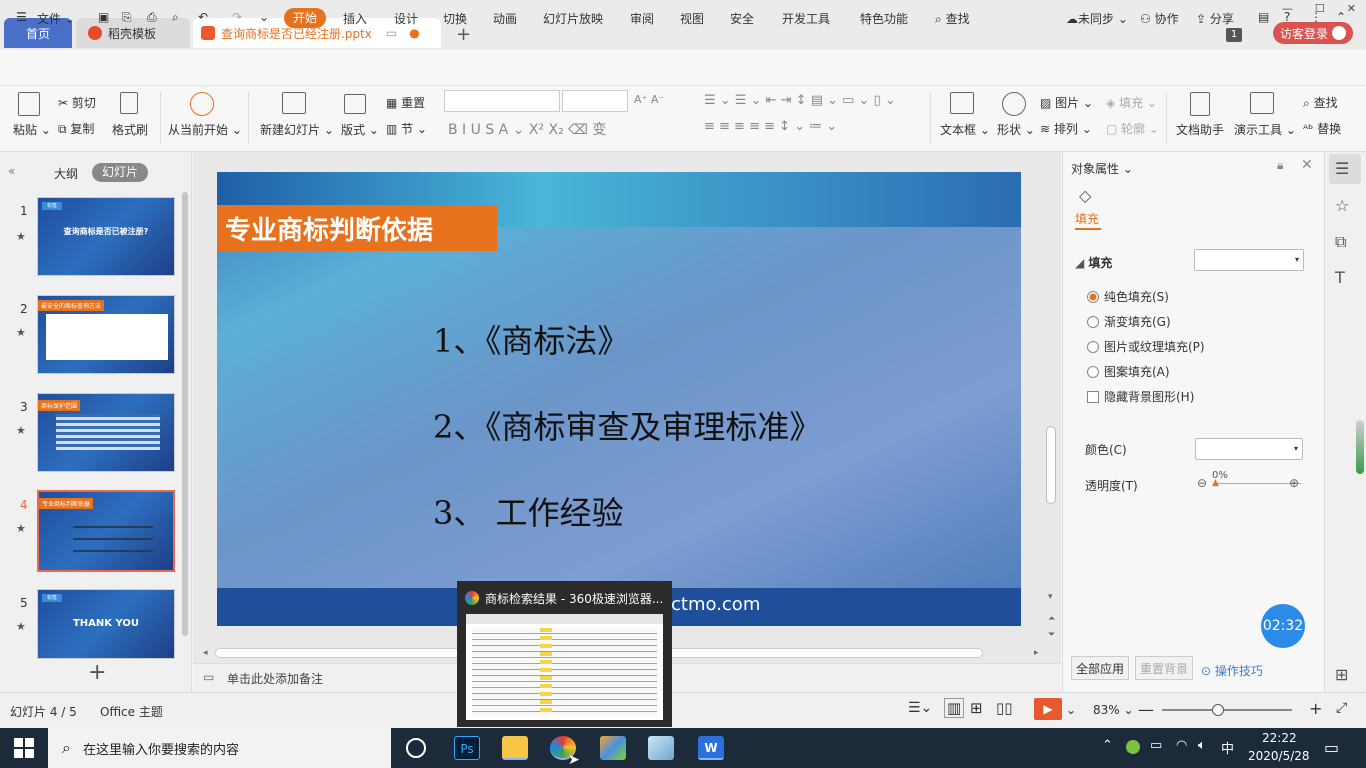 The width and height of the screenshot is (1366, 768). What do you see at coordinates (742, 18) in the screenshot?
I see `menu-security: 安全` at bounding box center [742, 18].